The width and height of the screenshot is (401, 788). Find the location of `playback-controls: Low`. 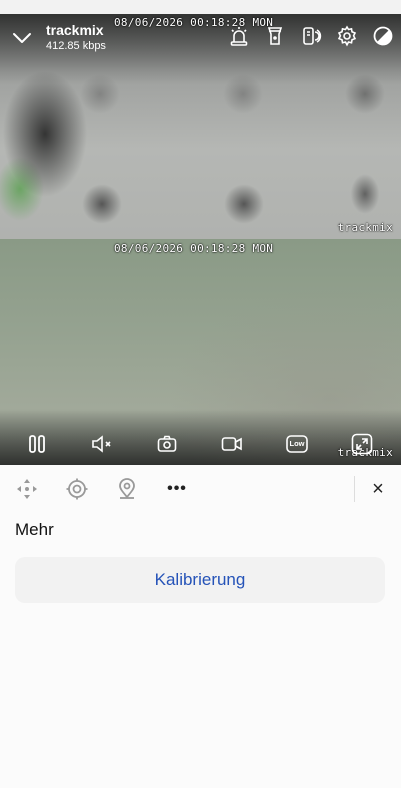

playback-controls: Low is located at coordinates (200, 444).